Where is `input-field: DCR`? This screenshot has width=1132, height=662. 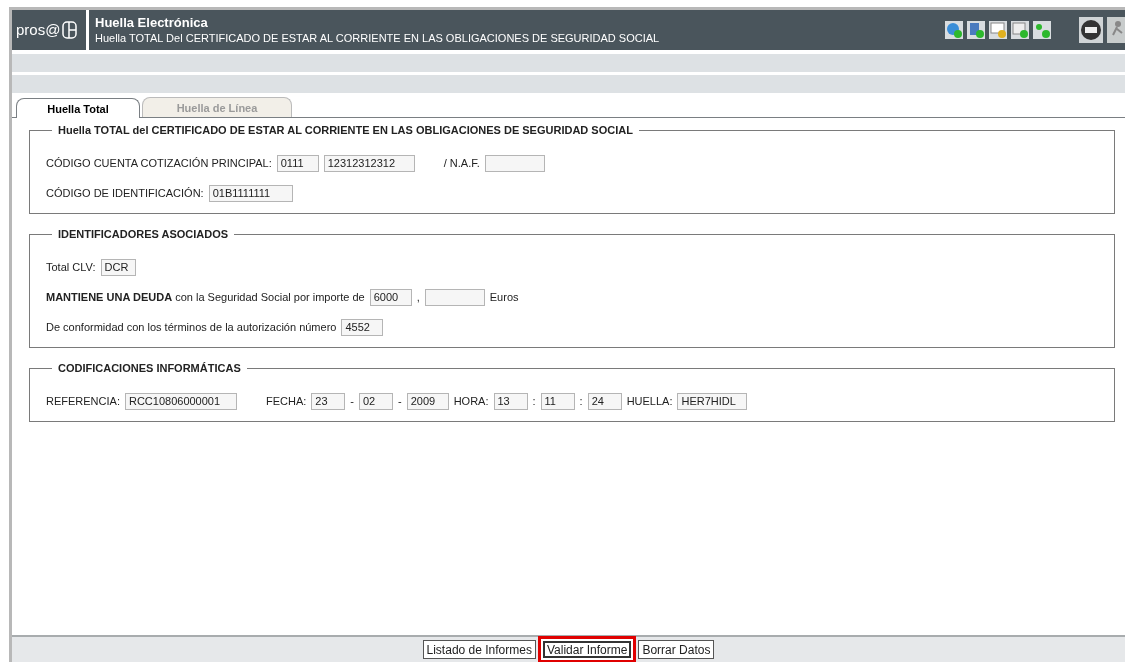 input-field: DCR is located at coordinates (118, 267).